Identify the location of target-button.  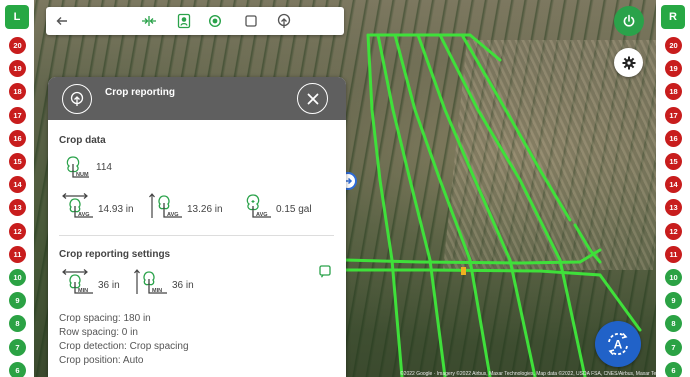
(215, 21).